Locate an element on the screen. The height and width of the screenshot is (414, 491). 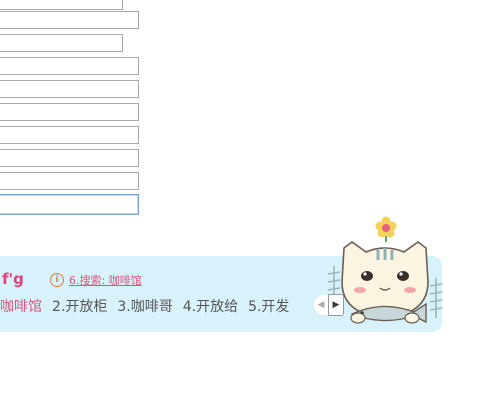
info-circle-icon: i is located at coordinates (57, 280).